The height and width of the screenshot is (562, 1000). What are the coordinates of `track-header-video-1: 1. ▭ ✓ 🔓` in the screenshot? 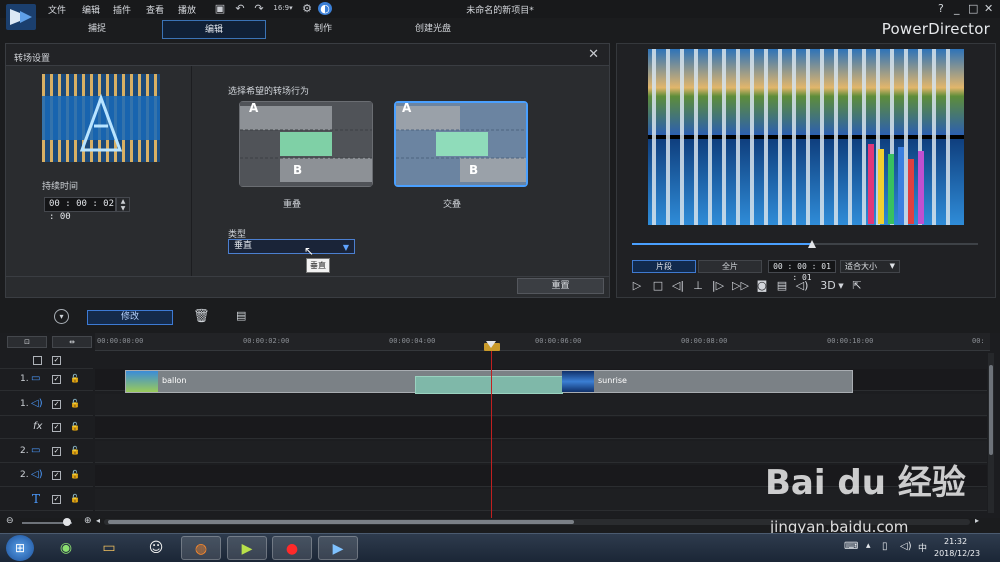 It's located at (46, 380).